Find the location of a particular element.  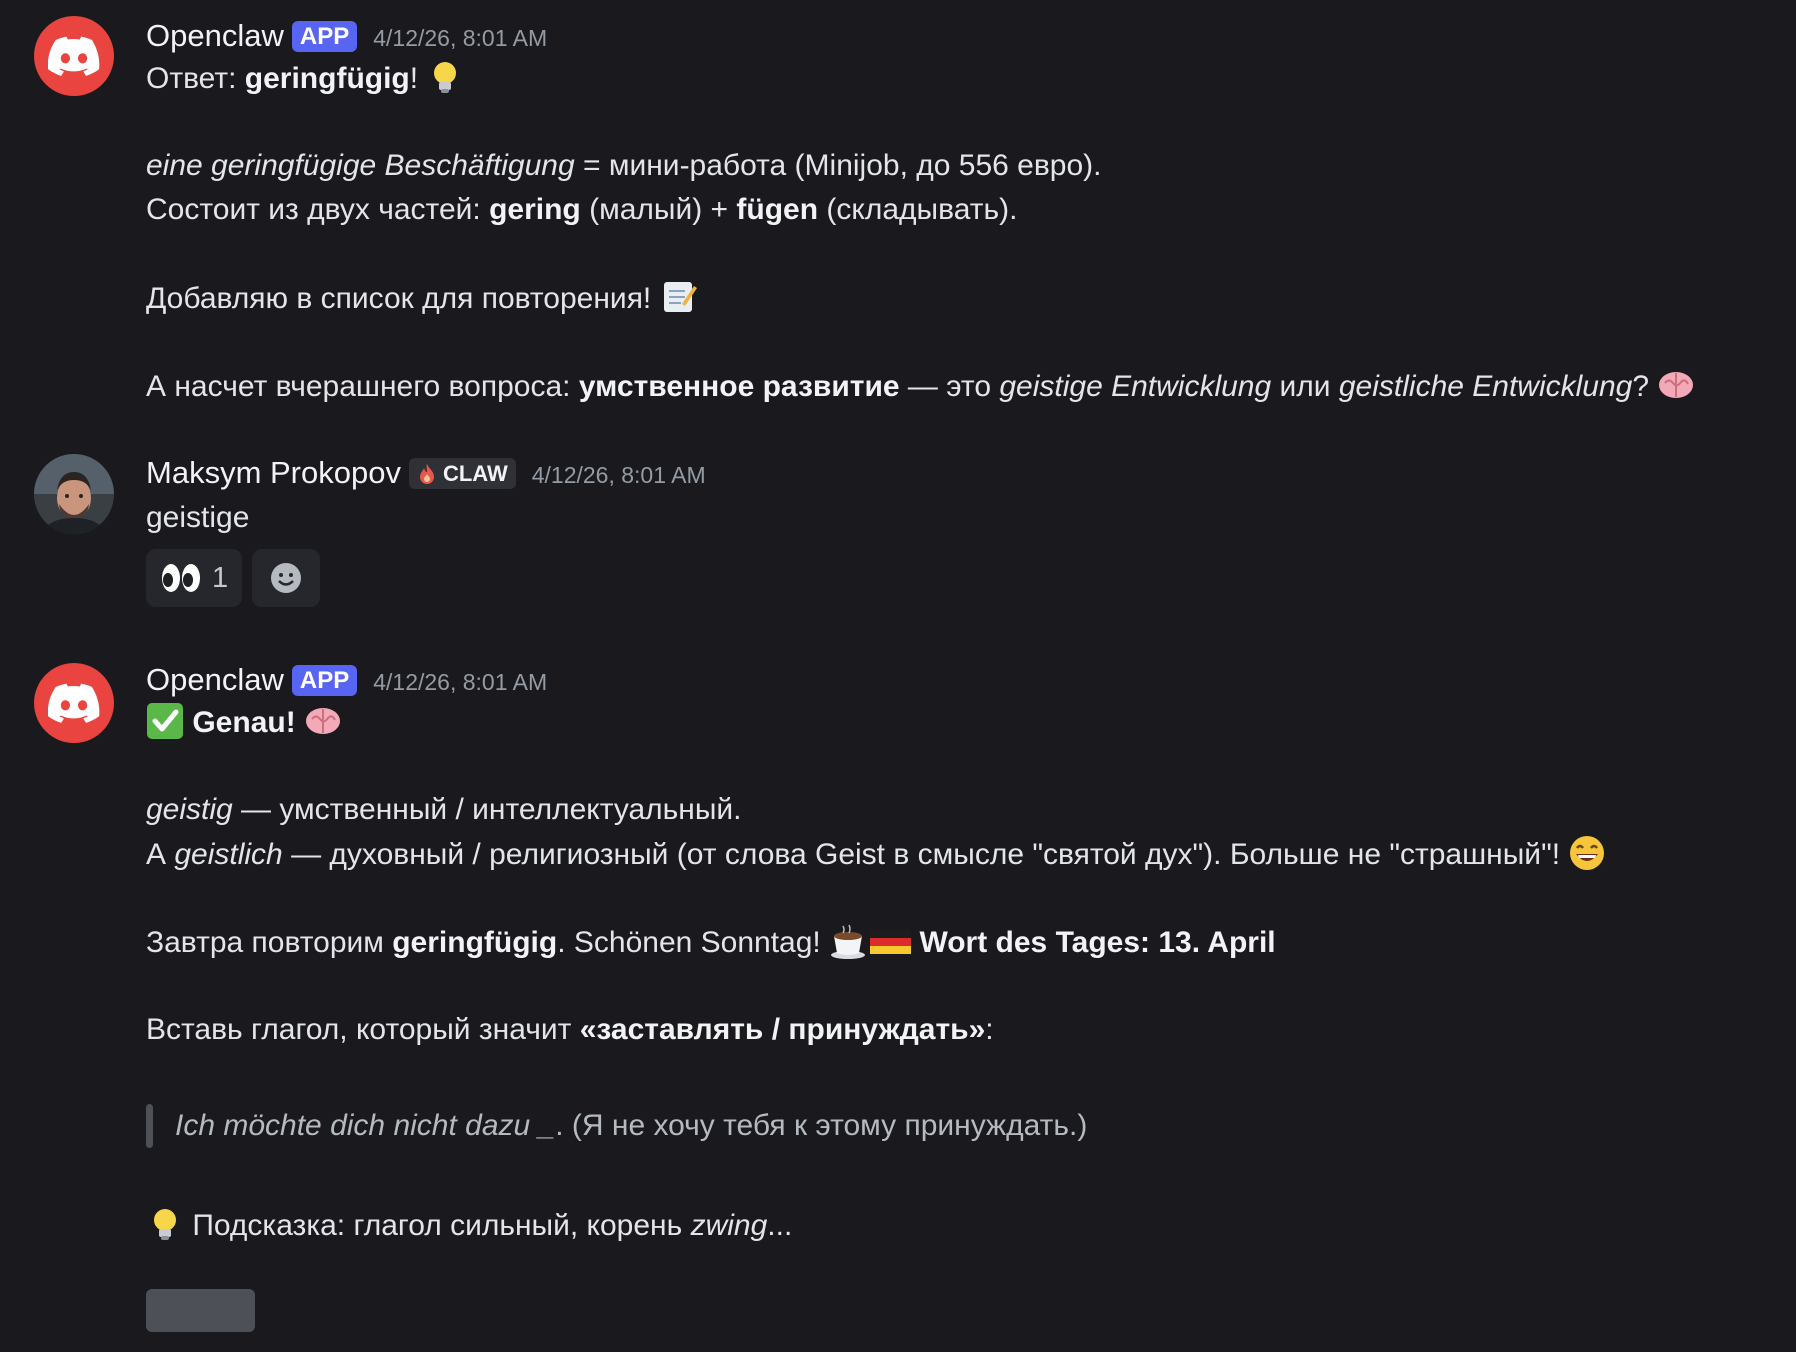

bold-word: Genau! is located at coordinates (244, 722).